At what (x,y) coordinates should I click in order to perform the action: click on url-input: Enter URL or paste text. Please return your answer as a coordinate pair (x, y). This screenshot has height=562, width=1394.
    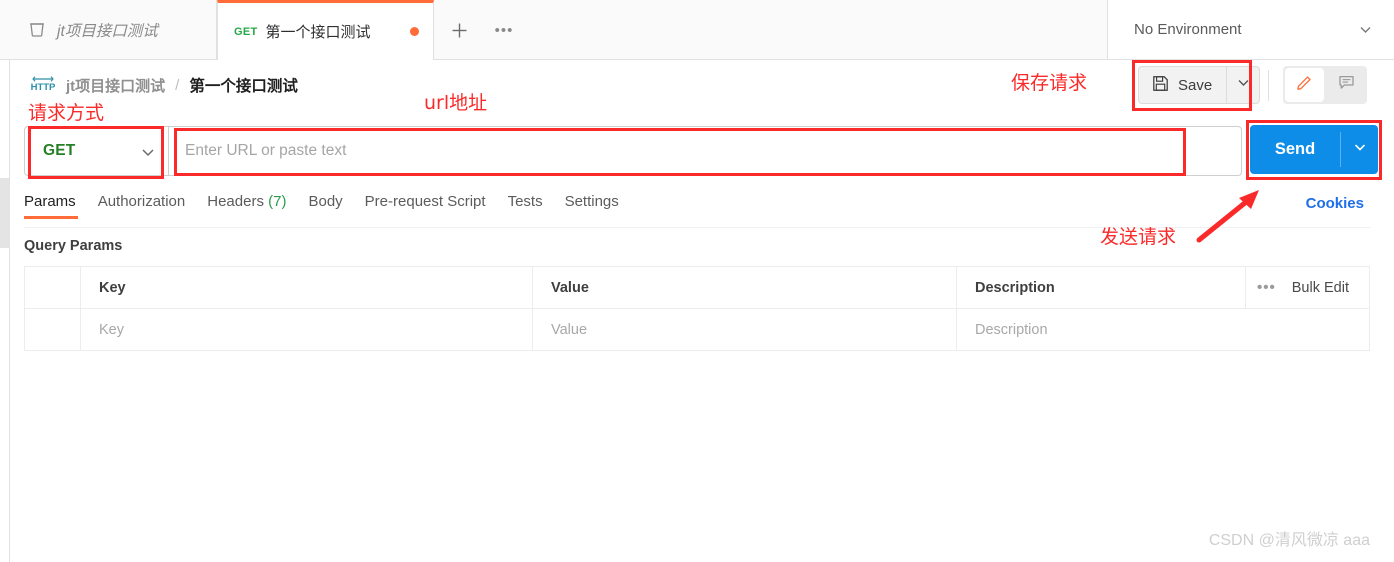
    Looking at the image, I should click on (265, 151).